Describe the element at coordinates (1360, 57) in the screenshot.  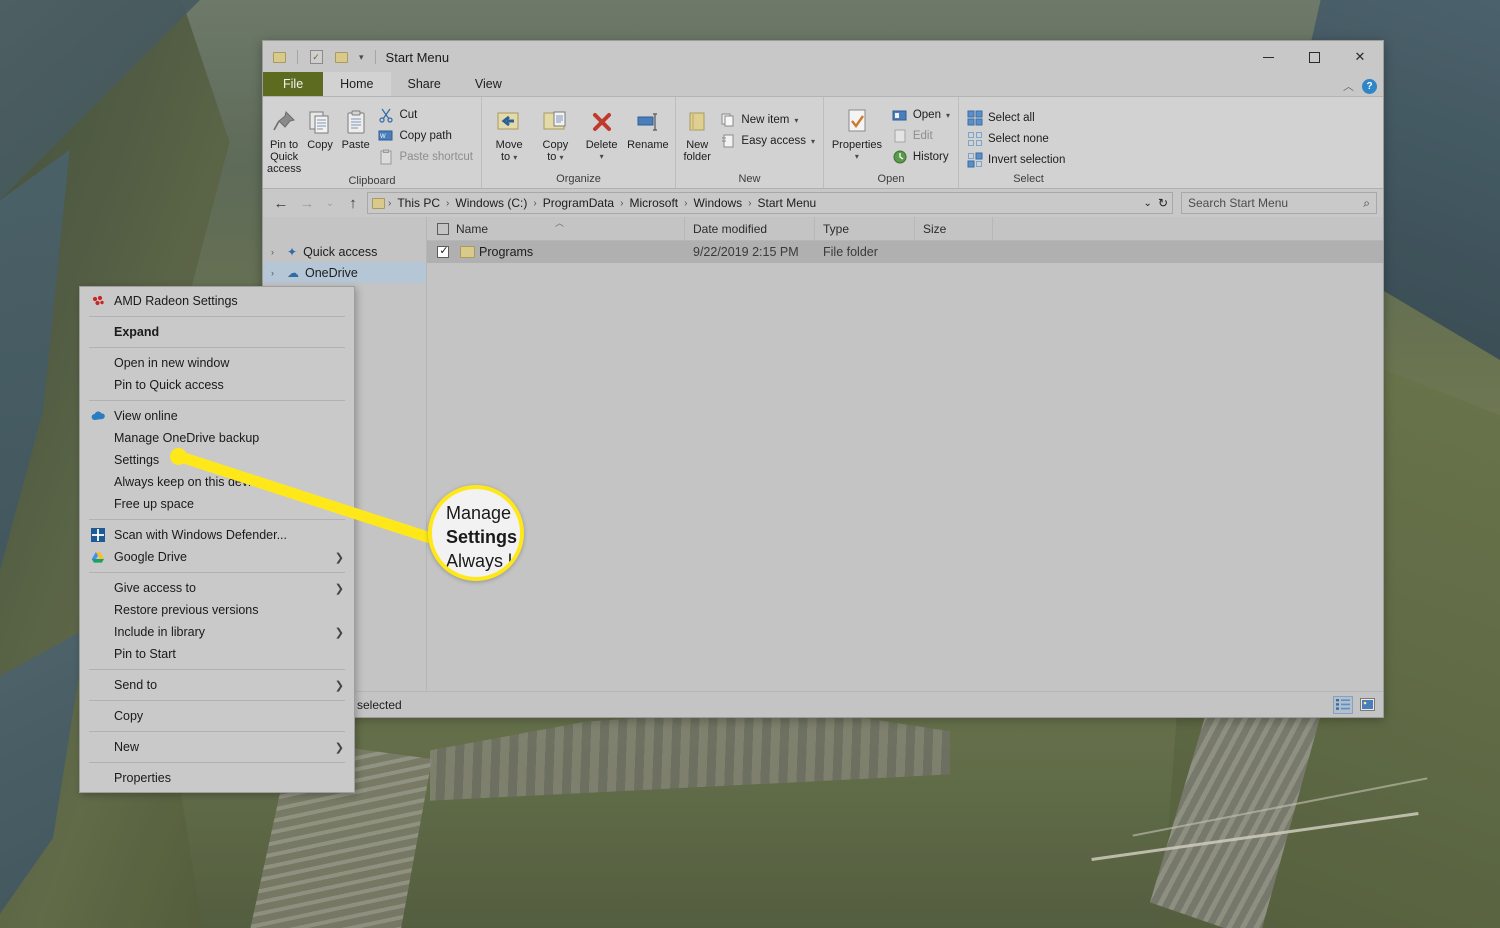
I see `close-button: ✕` at that location.